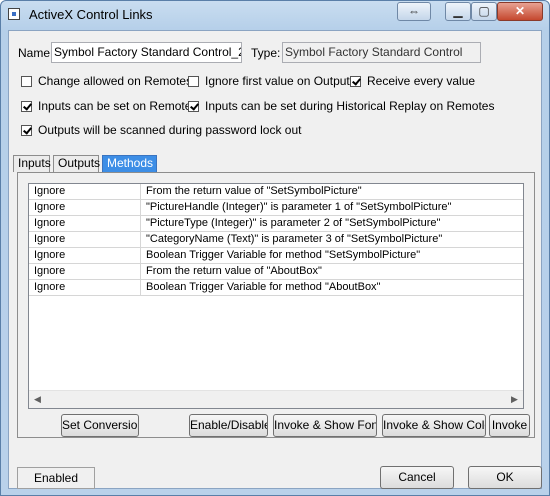  What do you see at coordinates (76, 163) in the screenshot?
I see `tab-outputs: Outputs` at bounding box center [76, 163].